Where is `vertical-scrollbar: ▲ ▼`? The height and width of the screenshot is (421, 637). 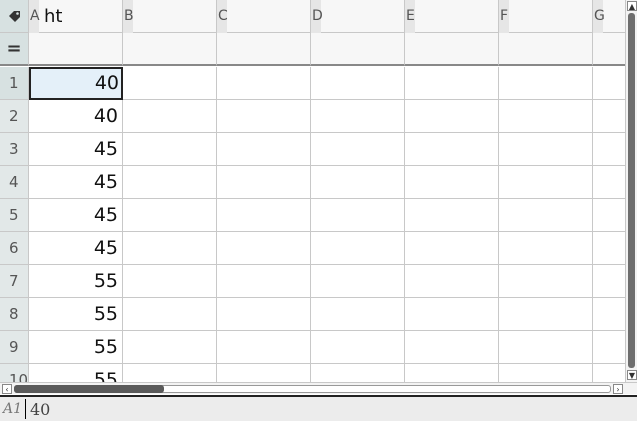 vertical-scrollbar: ▲ ▼ is located at coordinates (631, 191).